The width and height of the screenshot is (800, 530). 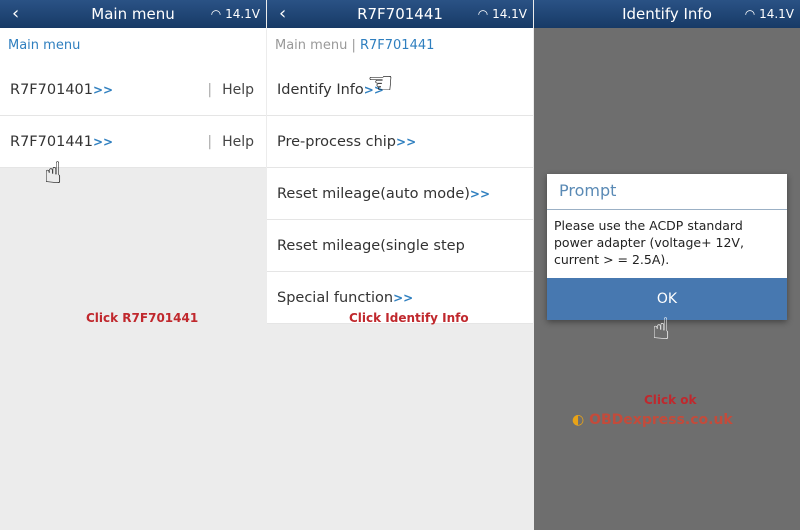 What do you see at coordinates (373, 194) in the screenshot?
I see `item-label: Reset mileage(auto mode)` at bounding box center [373, 194].